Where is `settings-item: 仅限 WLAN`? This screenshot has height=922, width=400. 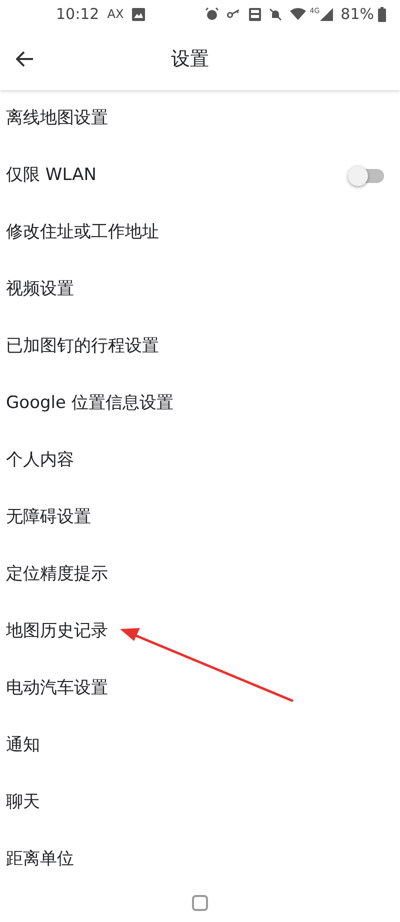 settings-item: 仅限 WLAN is located at coordinates (51, 175).